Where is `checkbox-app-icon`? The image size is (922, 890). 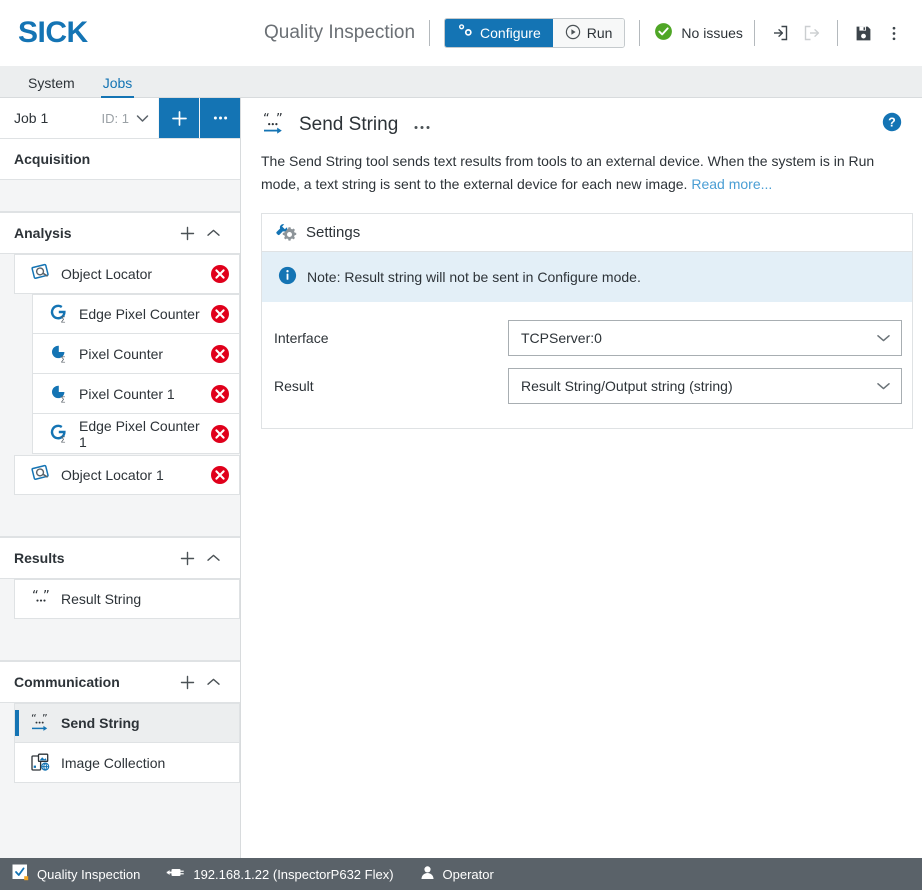
checkbox-app-icon is located at coordinates (20, 874).